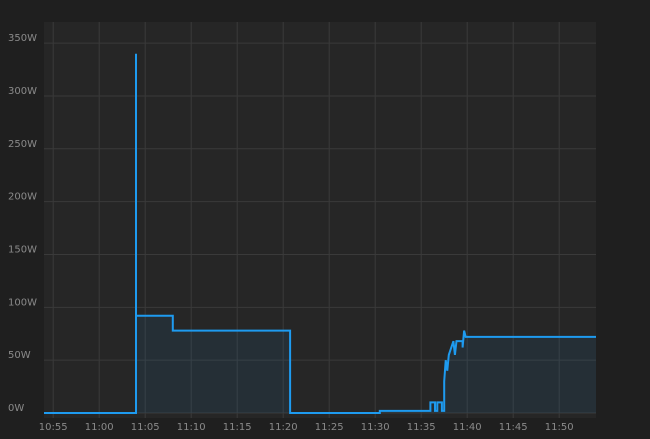 The width and height of the screenshot is (650, 439). Describe the element at coordinates (559, 427) in the screenshot. I see `x-tick-label: 11:50` at that location.